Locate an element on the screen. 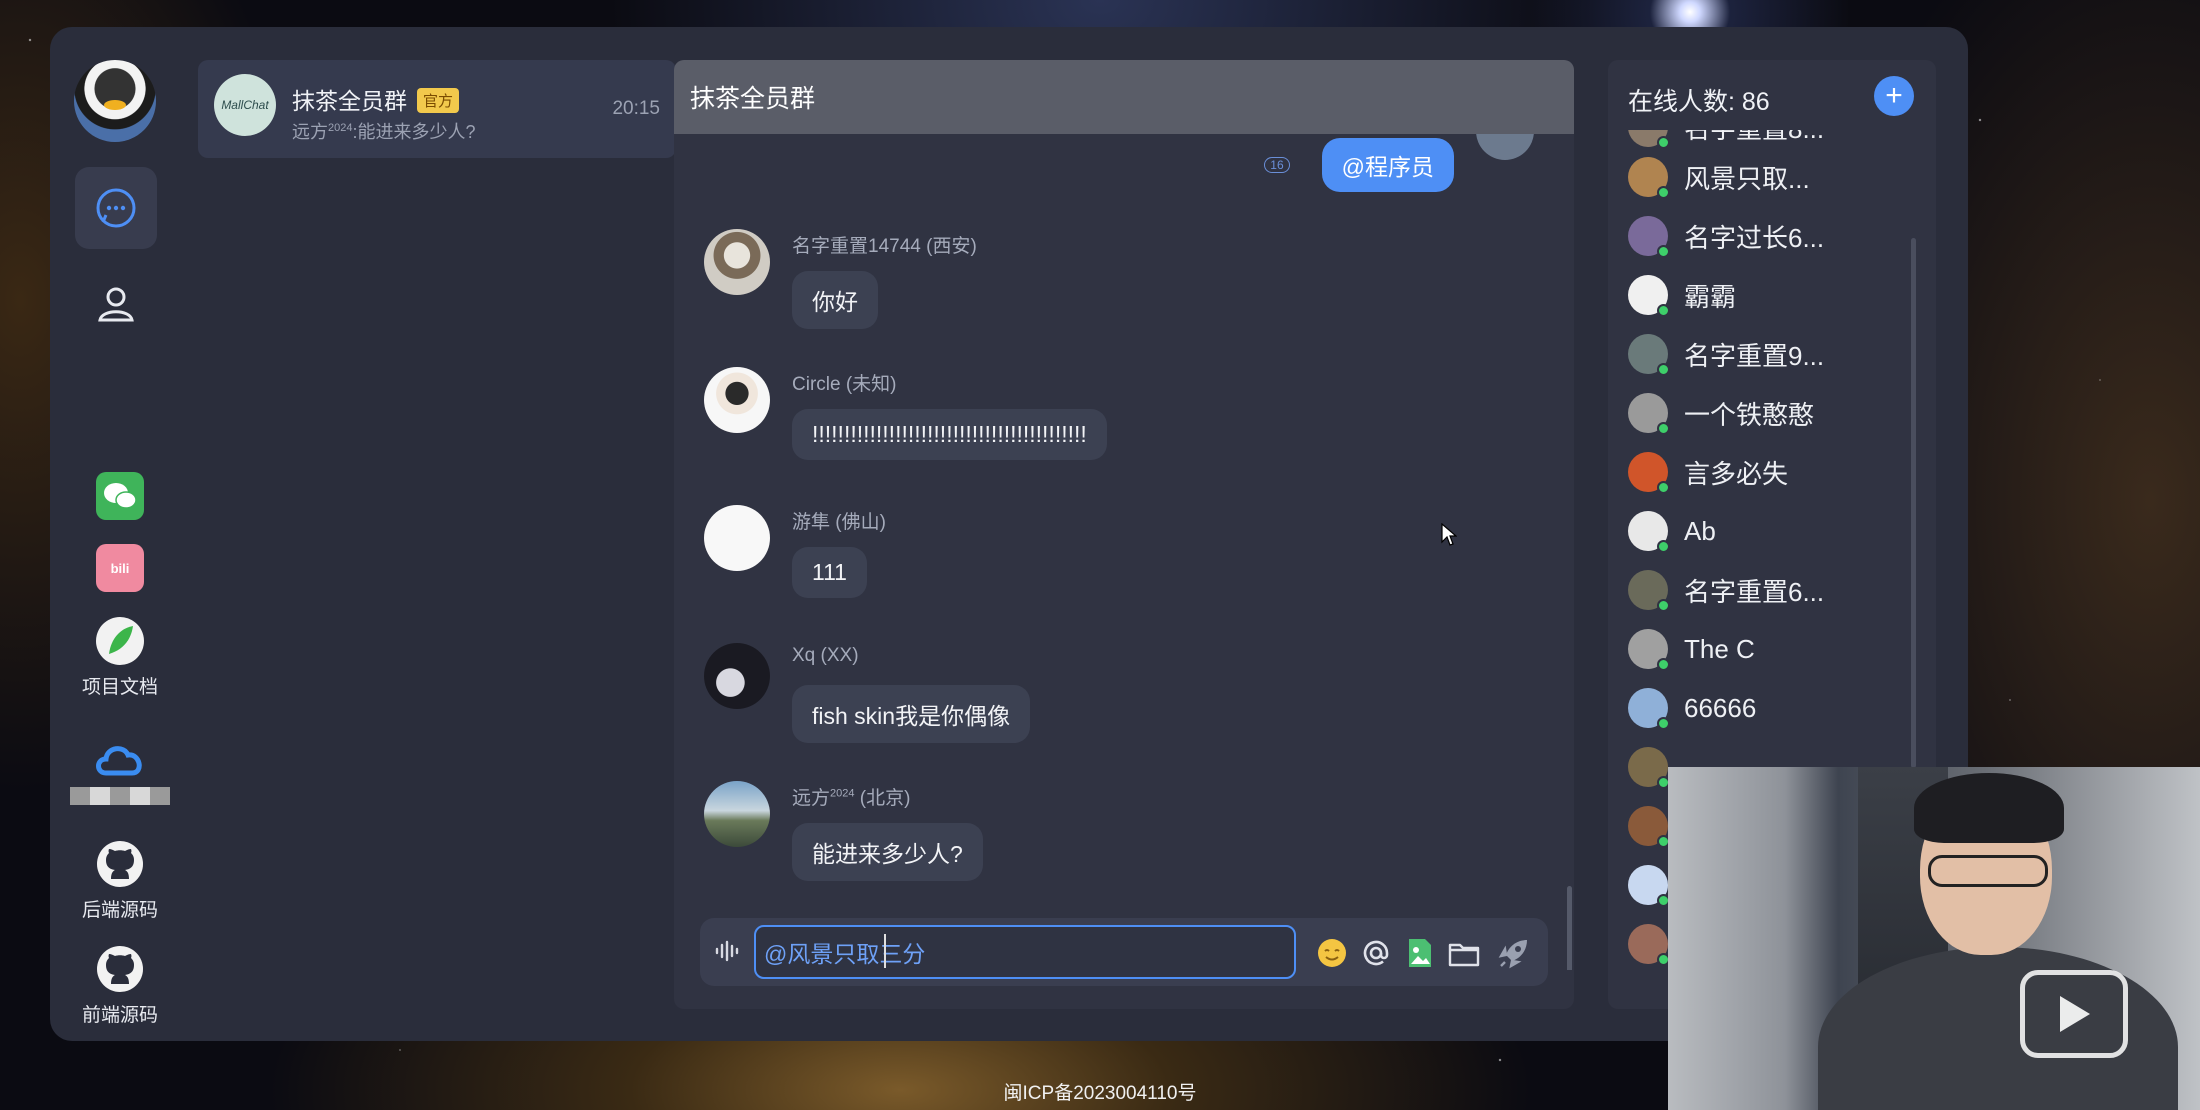  nav-link-frontend-source: 前端源码 is located at coordinates (120, 985).